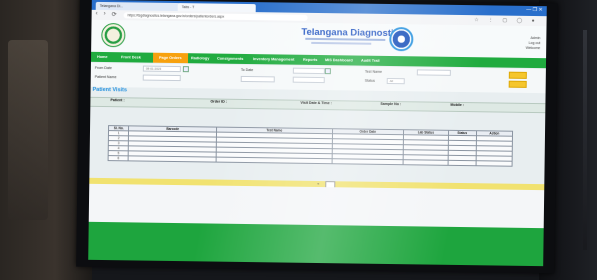 The width and height of the screenshot is (597, 280). I want to click on nav-item-reports: Reports, so click(310, 60).